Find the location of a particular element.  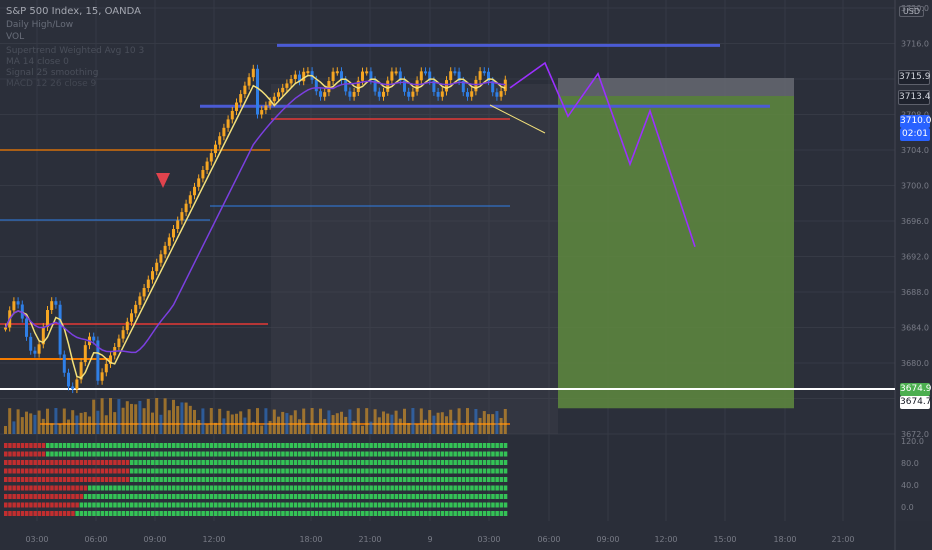

indicator-volume: VOL is located at coordinates (15, 37).